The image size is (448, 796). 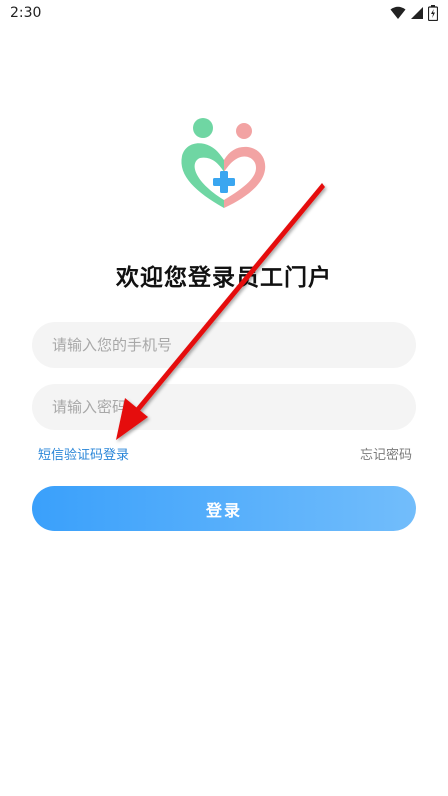 I want to click on status-icons, so click(x=414, y=13).